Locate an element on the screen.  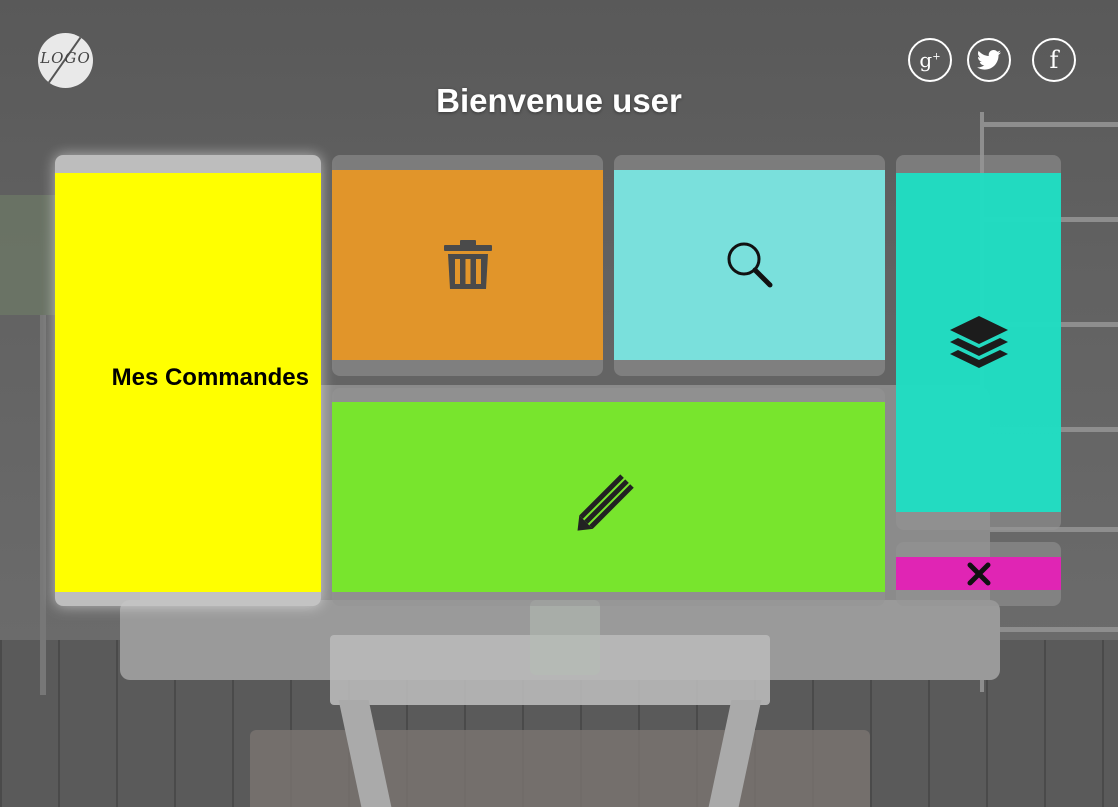
layers-icon is located at coordinates (978, 341).